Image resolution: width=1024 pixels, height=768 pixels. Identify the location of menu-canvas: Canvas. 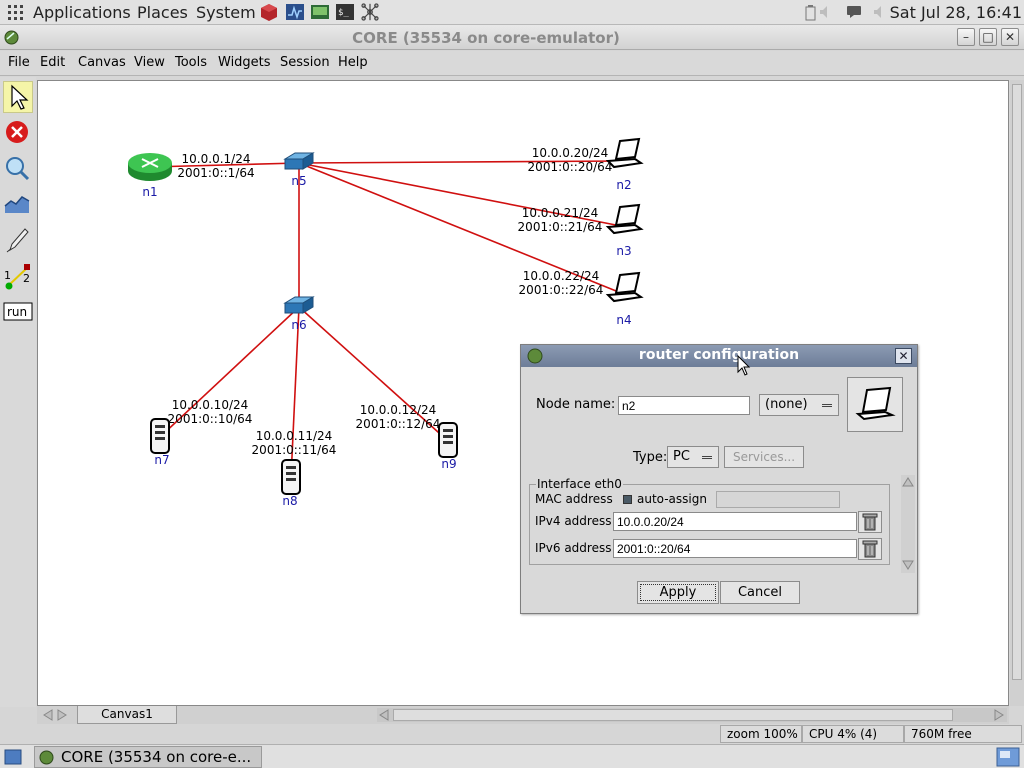
(102, 62).